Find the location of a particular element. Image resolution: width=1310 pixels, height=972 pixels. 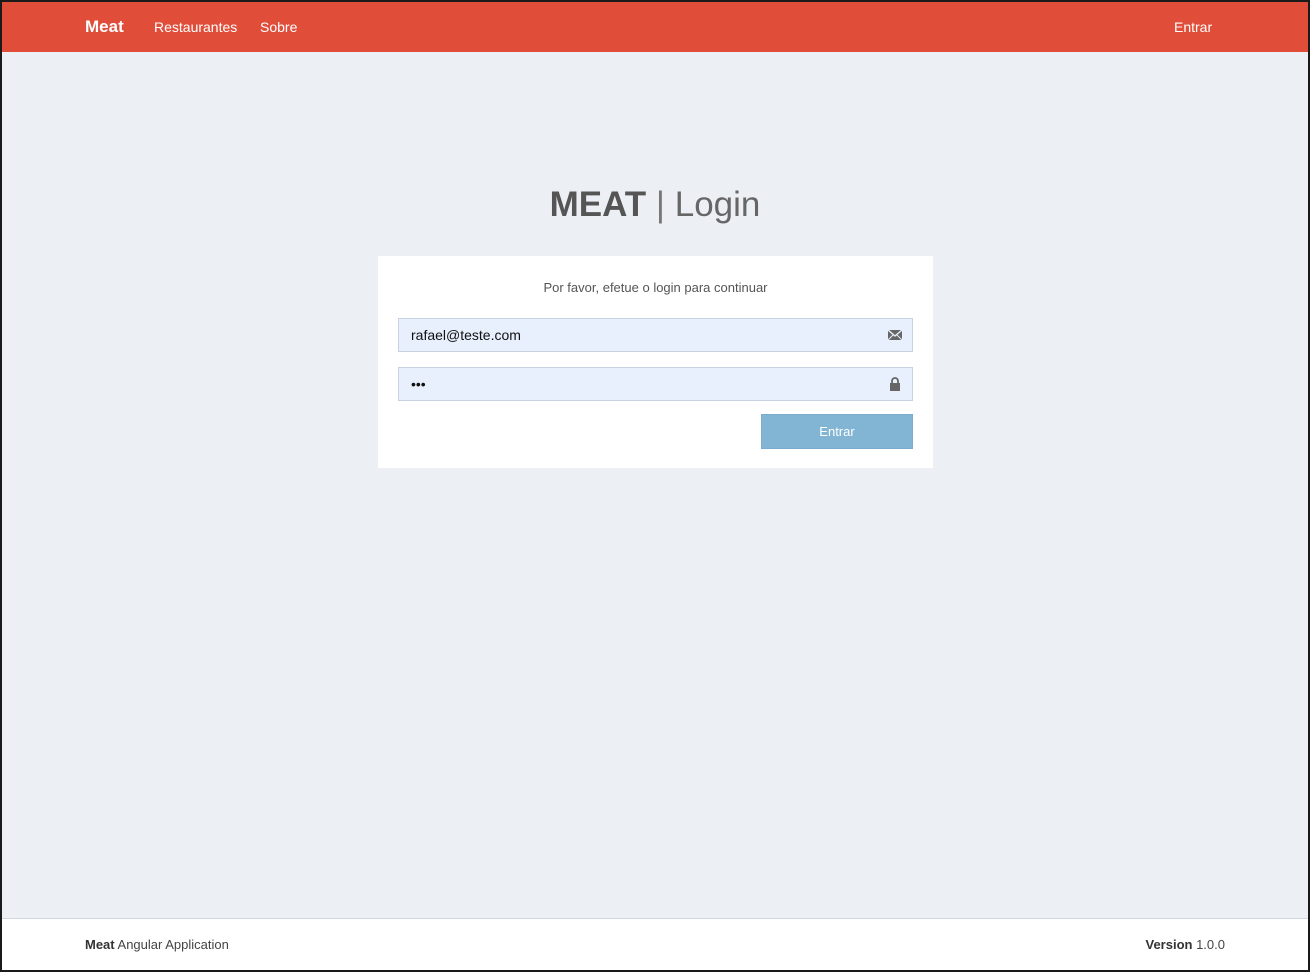

nav-link-login: Entrar is located at coordinates (1193, 27).